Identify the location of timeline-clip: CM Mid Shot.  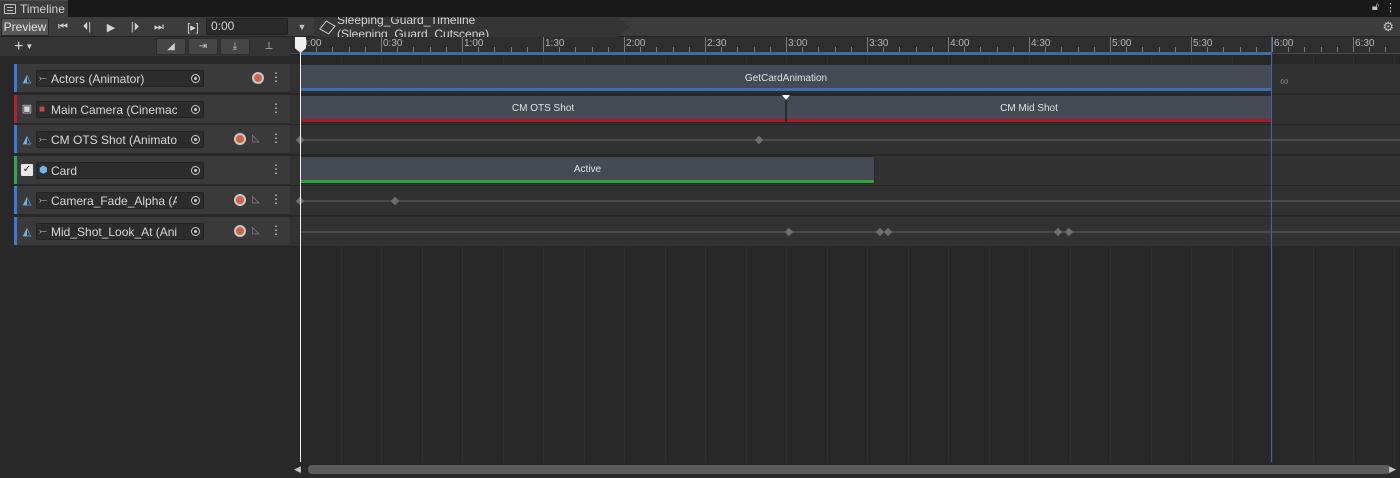
(1029, 108).